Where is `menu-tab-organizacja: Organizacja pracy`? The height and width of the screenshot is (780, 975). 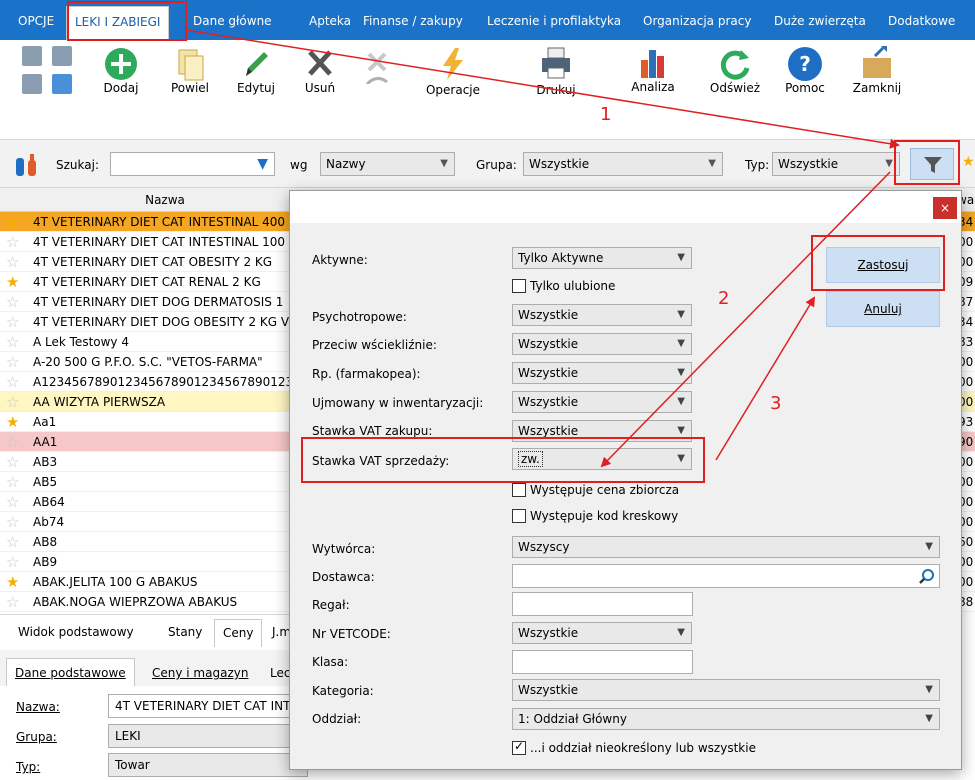 menu-tab-organizacja: Organizacja pracy is located at coordinates (697, 21).